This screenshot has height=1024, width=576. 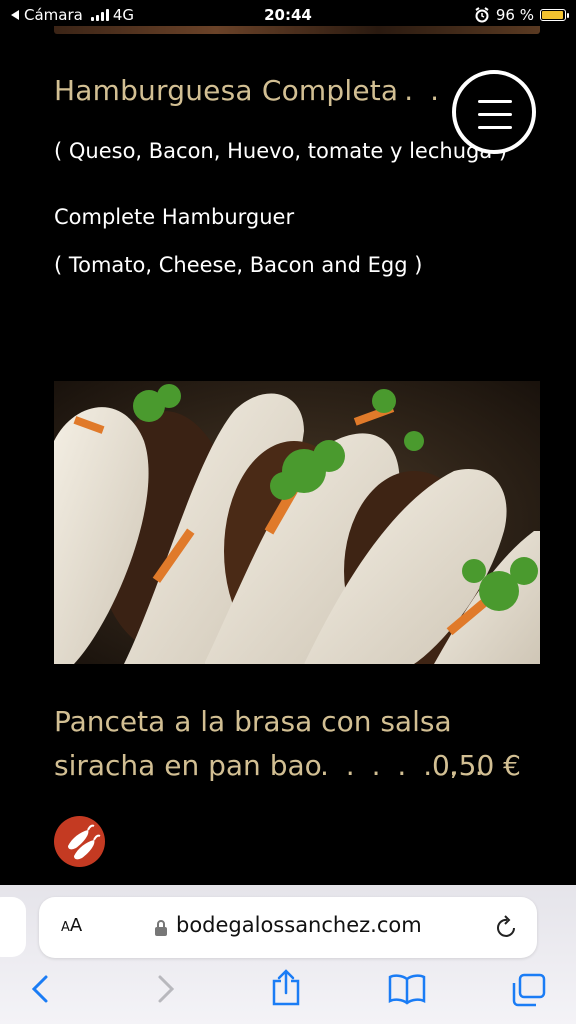 I want to click on back-icon, so click(x=41, y=989).